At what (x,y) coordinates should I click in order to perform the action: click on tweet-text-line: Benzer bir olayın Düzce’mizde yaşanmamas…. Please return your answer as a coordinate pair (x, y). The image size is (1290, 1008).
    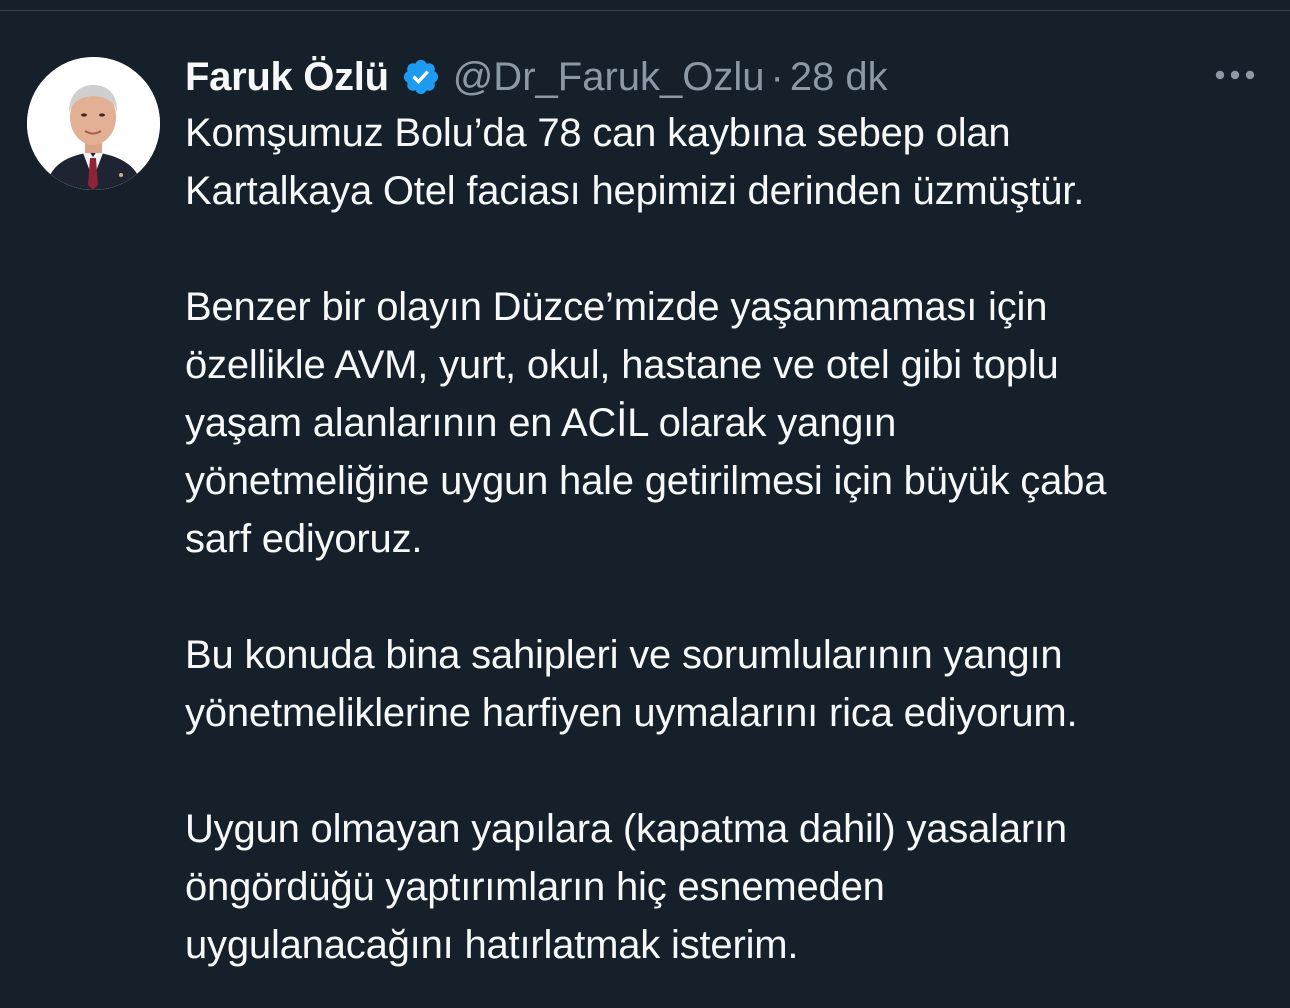
    Looking at the image, I should click on (616, 307).